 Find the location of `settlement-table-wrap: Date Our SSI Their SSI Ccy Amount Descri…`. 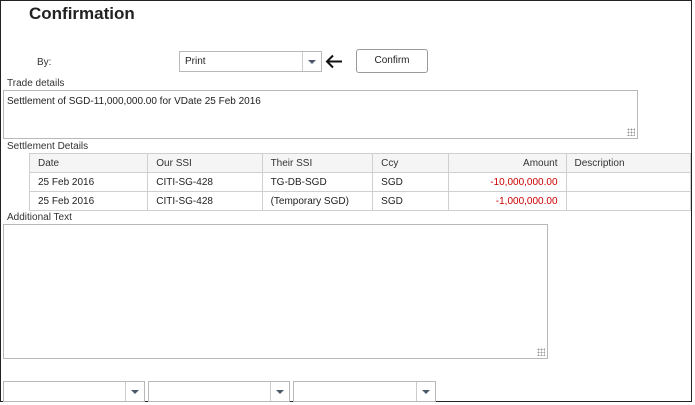

settlement-table-wrap: Date Our SSI Their SSI Ccy Amount Descri… is located at coordinates (359, 182).